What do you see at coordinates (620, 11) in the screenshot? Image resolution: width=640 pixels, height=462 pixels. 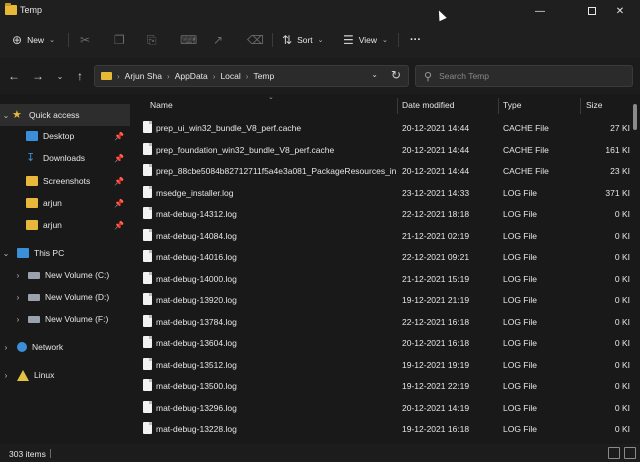 I see `close-button: ✕` at bounding box center [620, 11].